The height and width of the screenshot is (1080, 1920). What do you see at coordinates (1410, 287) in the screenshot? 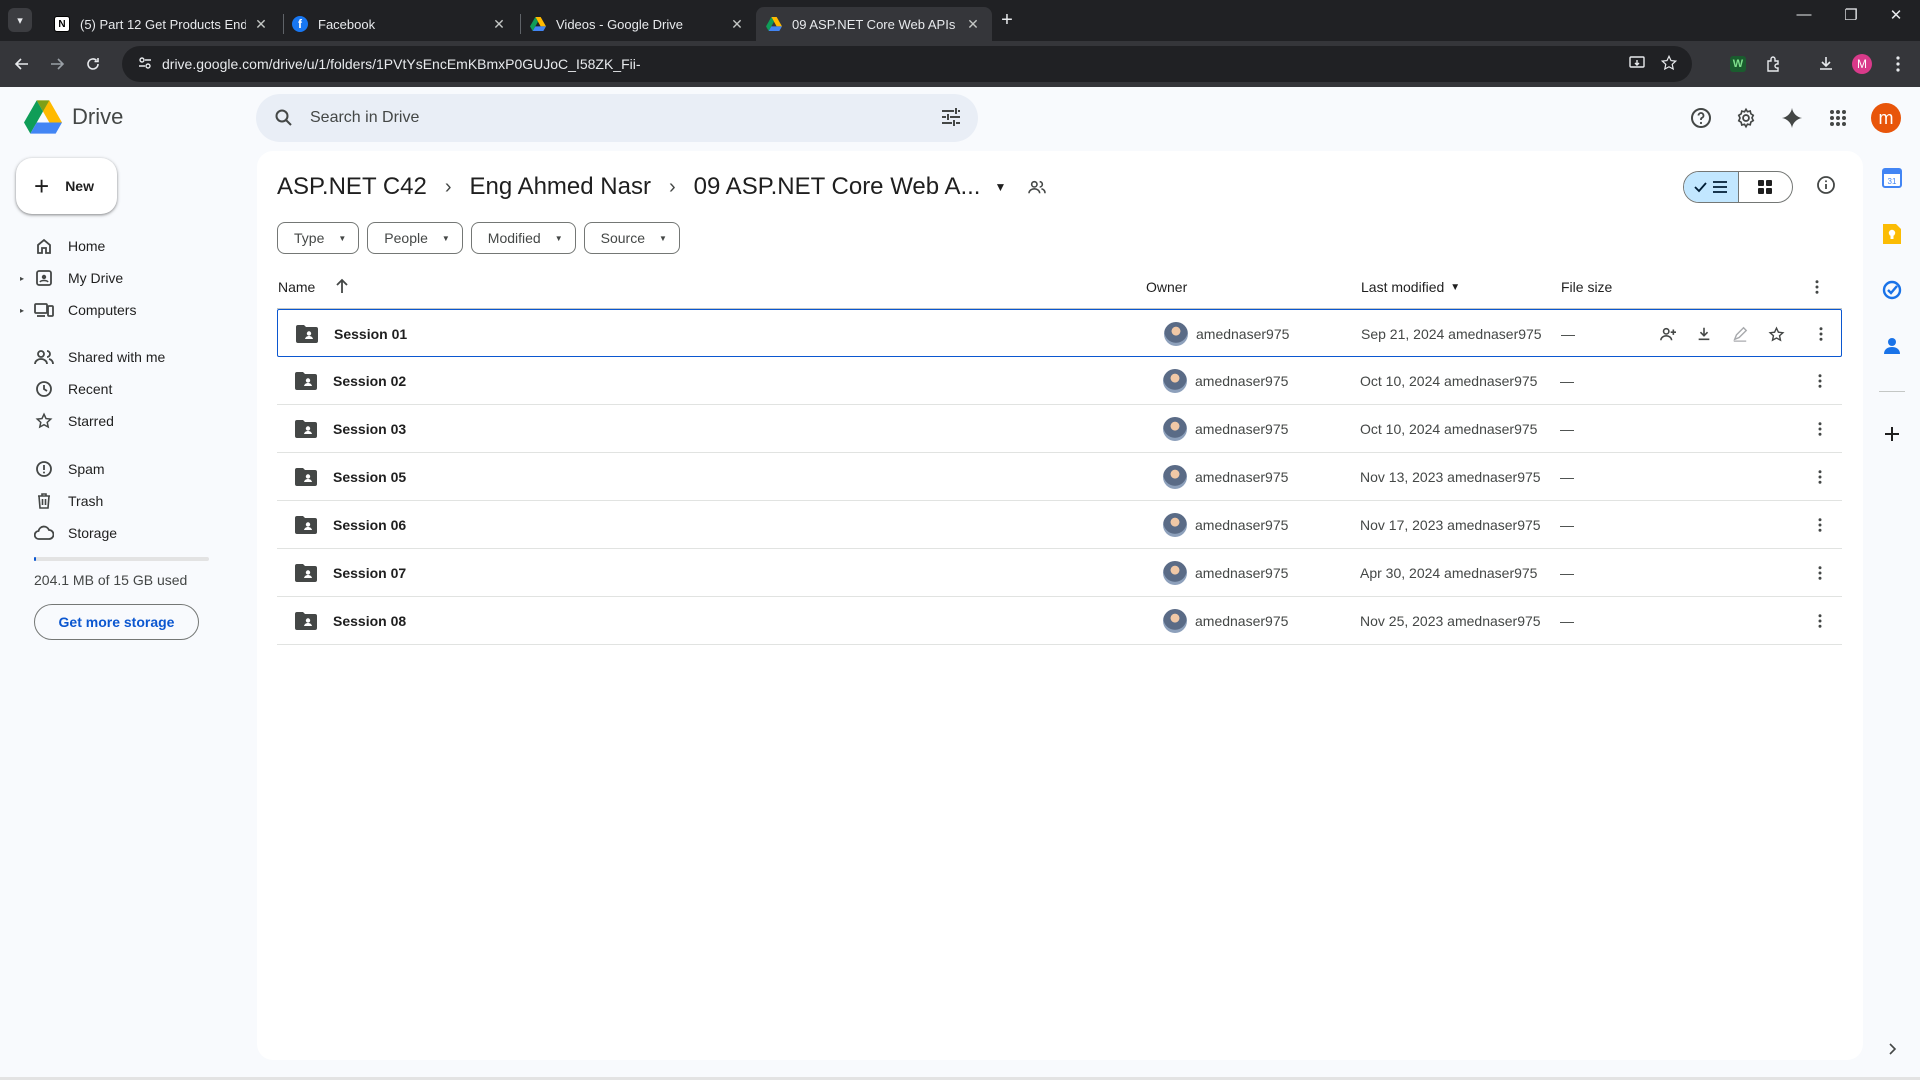
I see `column-header-last-modified: Last modified ▼` at bounding box center [1410, 287].